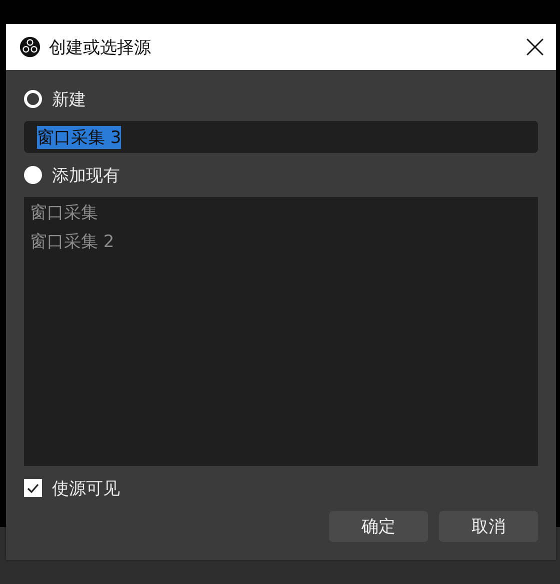 This screenshot has height=584, width=560. I want to click on window-title: 创建或选择源, so click(100, 47).